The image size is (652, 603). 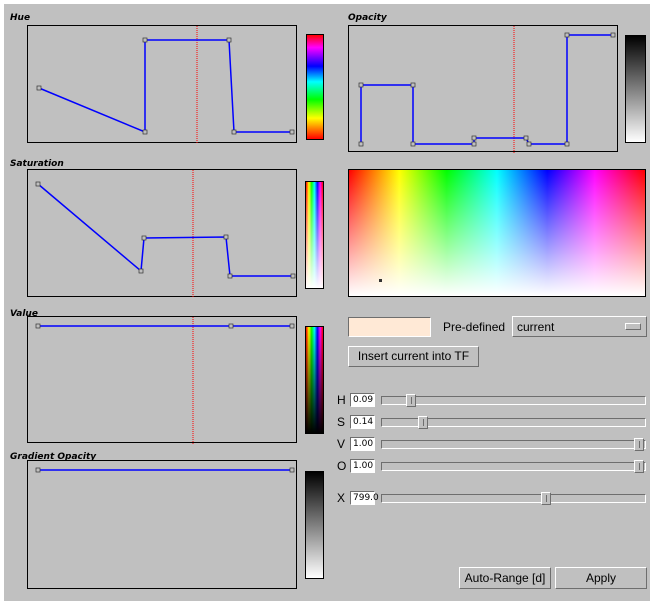 I want to click on dropdown-indicator-icon, so click(x=633, y=326).